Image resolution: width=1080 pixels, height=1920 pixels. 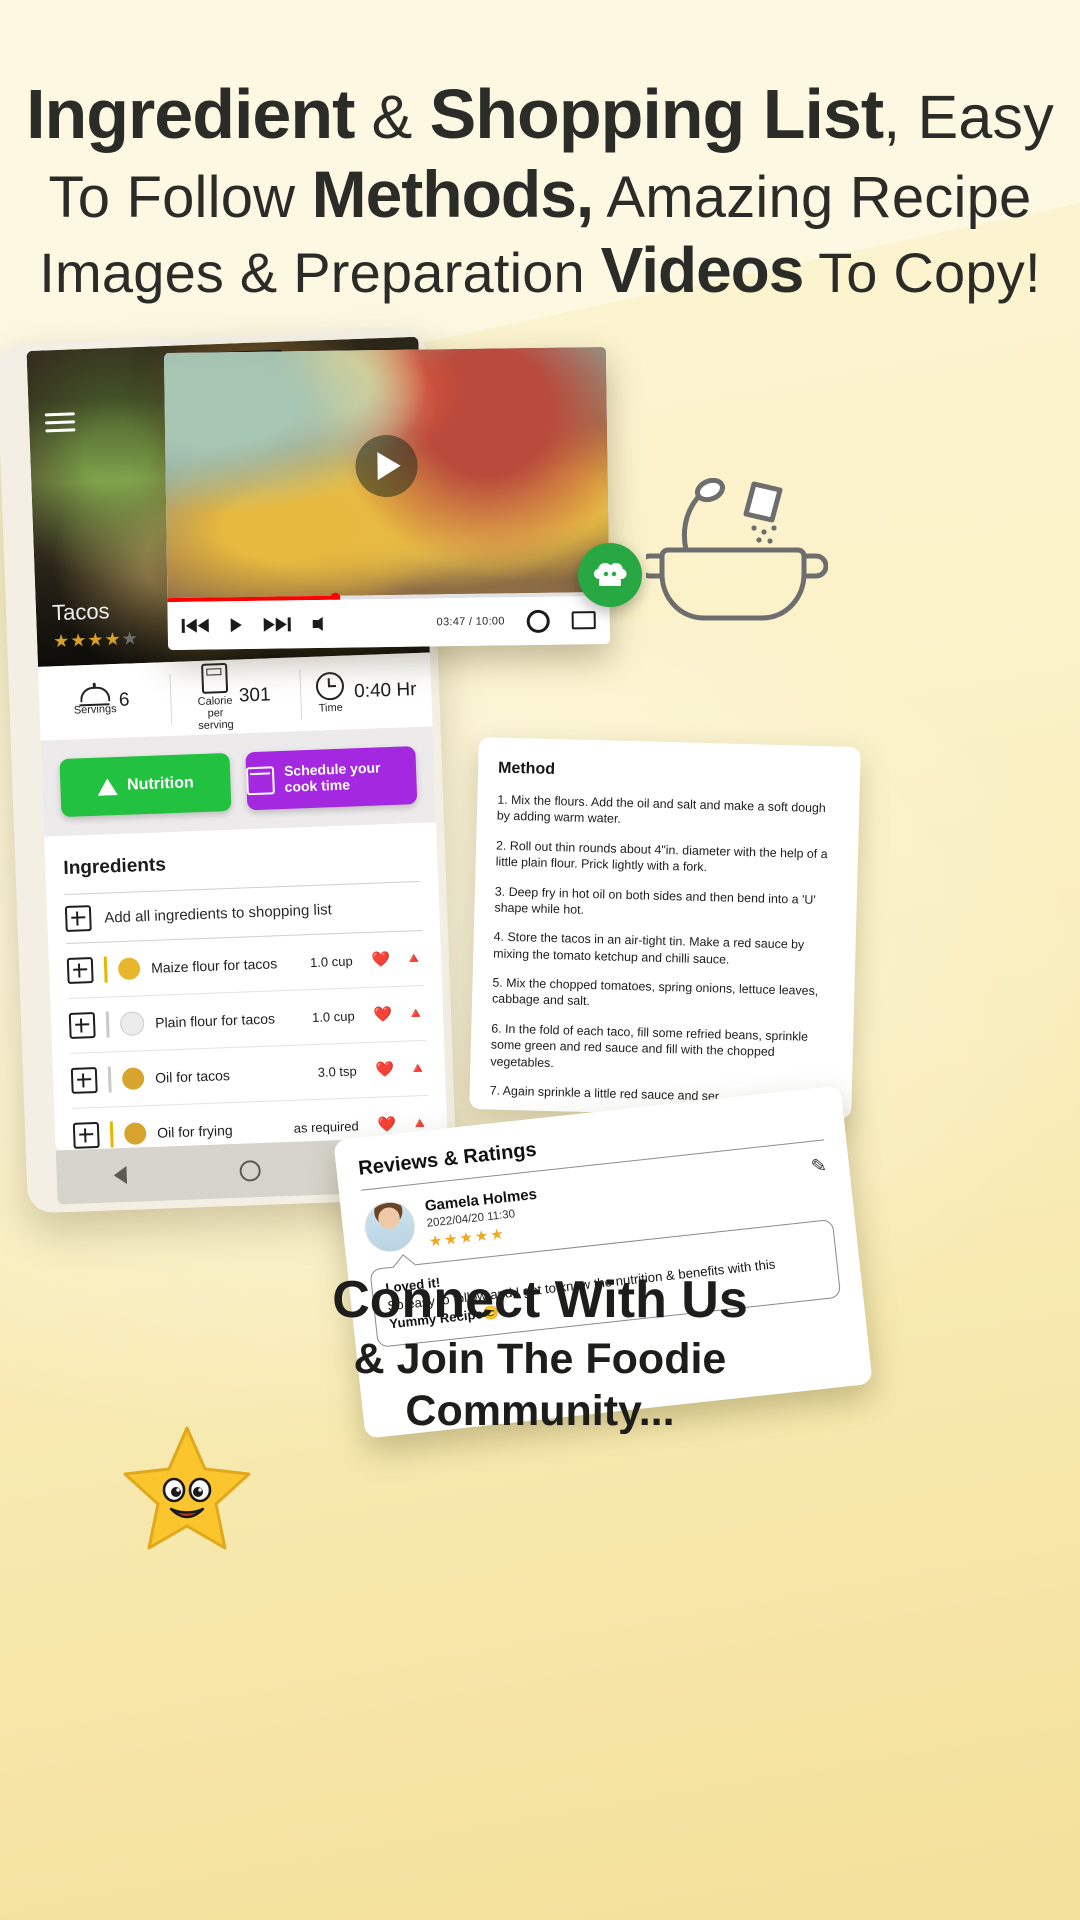 I want to click on method-heading: Method, so click(x=526, y=769).